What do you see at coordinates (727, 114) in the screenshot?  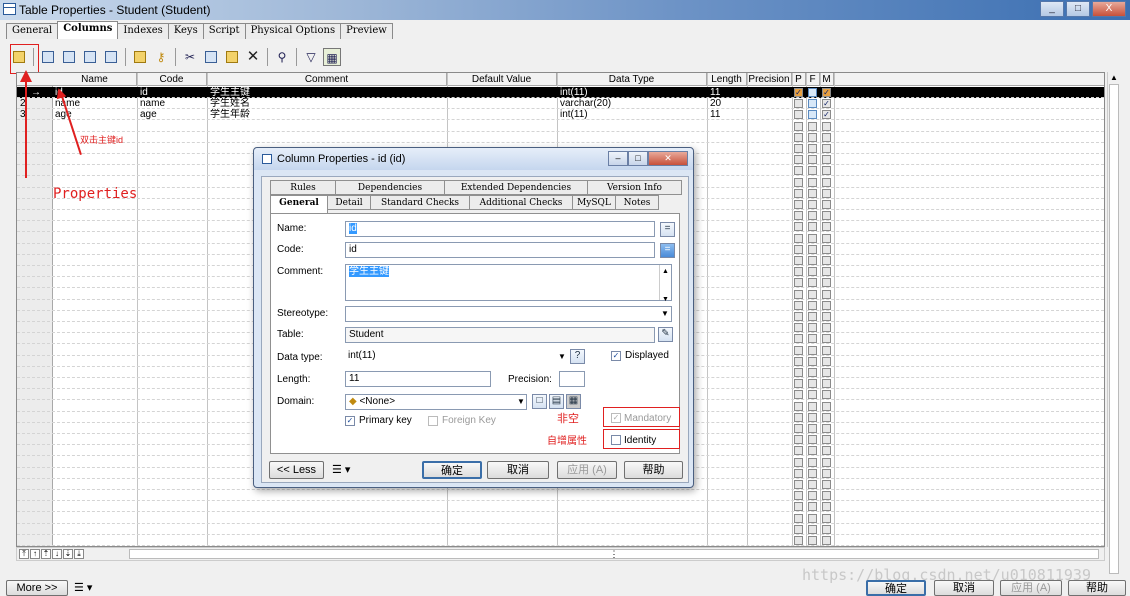 I see `cell-length: 11` at bounding box center [727, 114].